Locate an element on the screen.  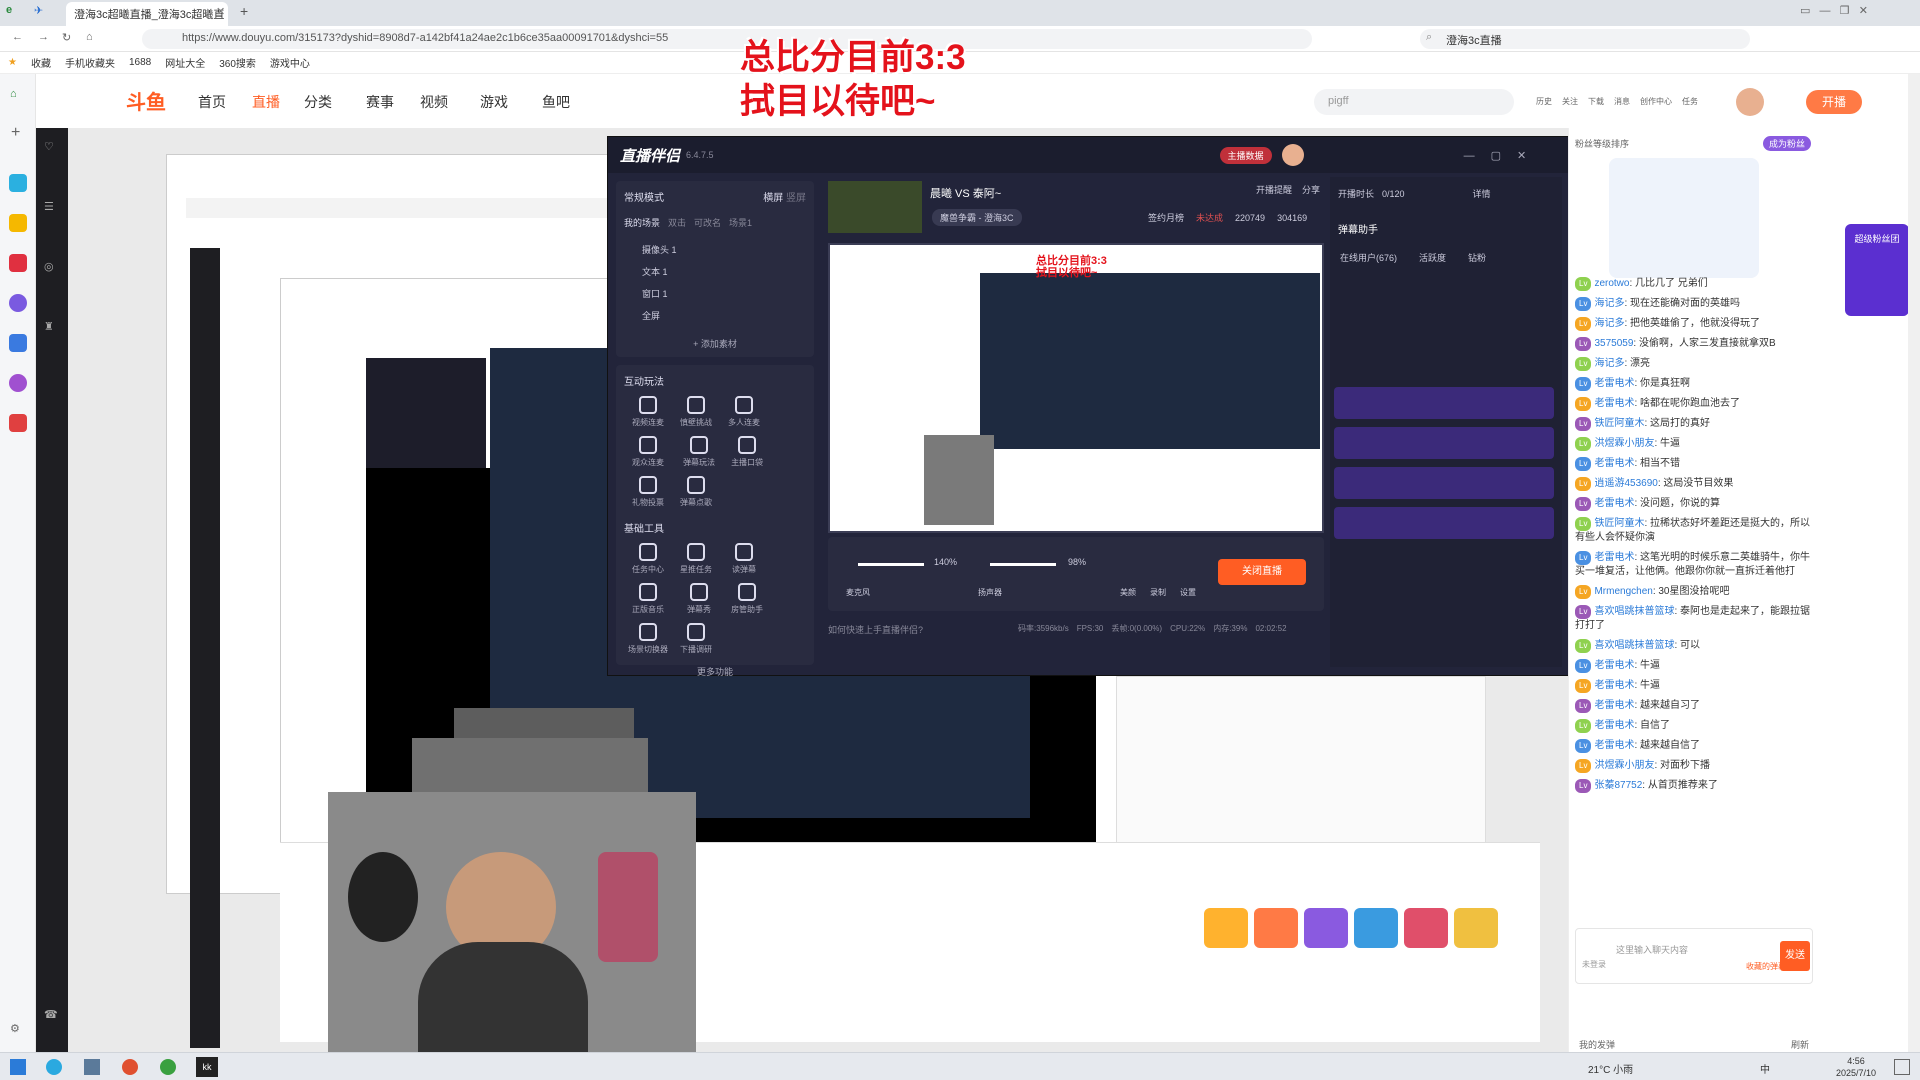
stream-category: 魔兽争霸 - 澄海3C is located at coordinates (977, 217).